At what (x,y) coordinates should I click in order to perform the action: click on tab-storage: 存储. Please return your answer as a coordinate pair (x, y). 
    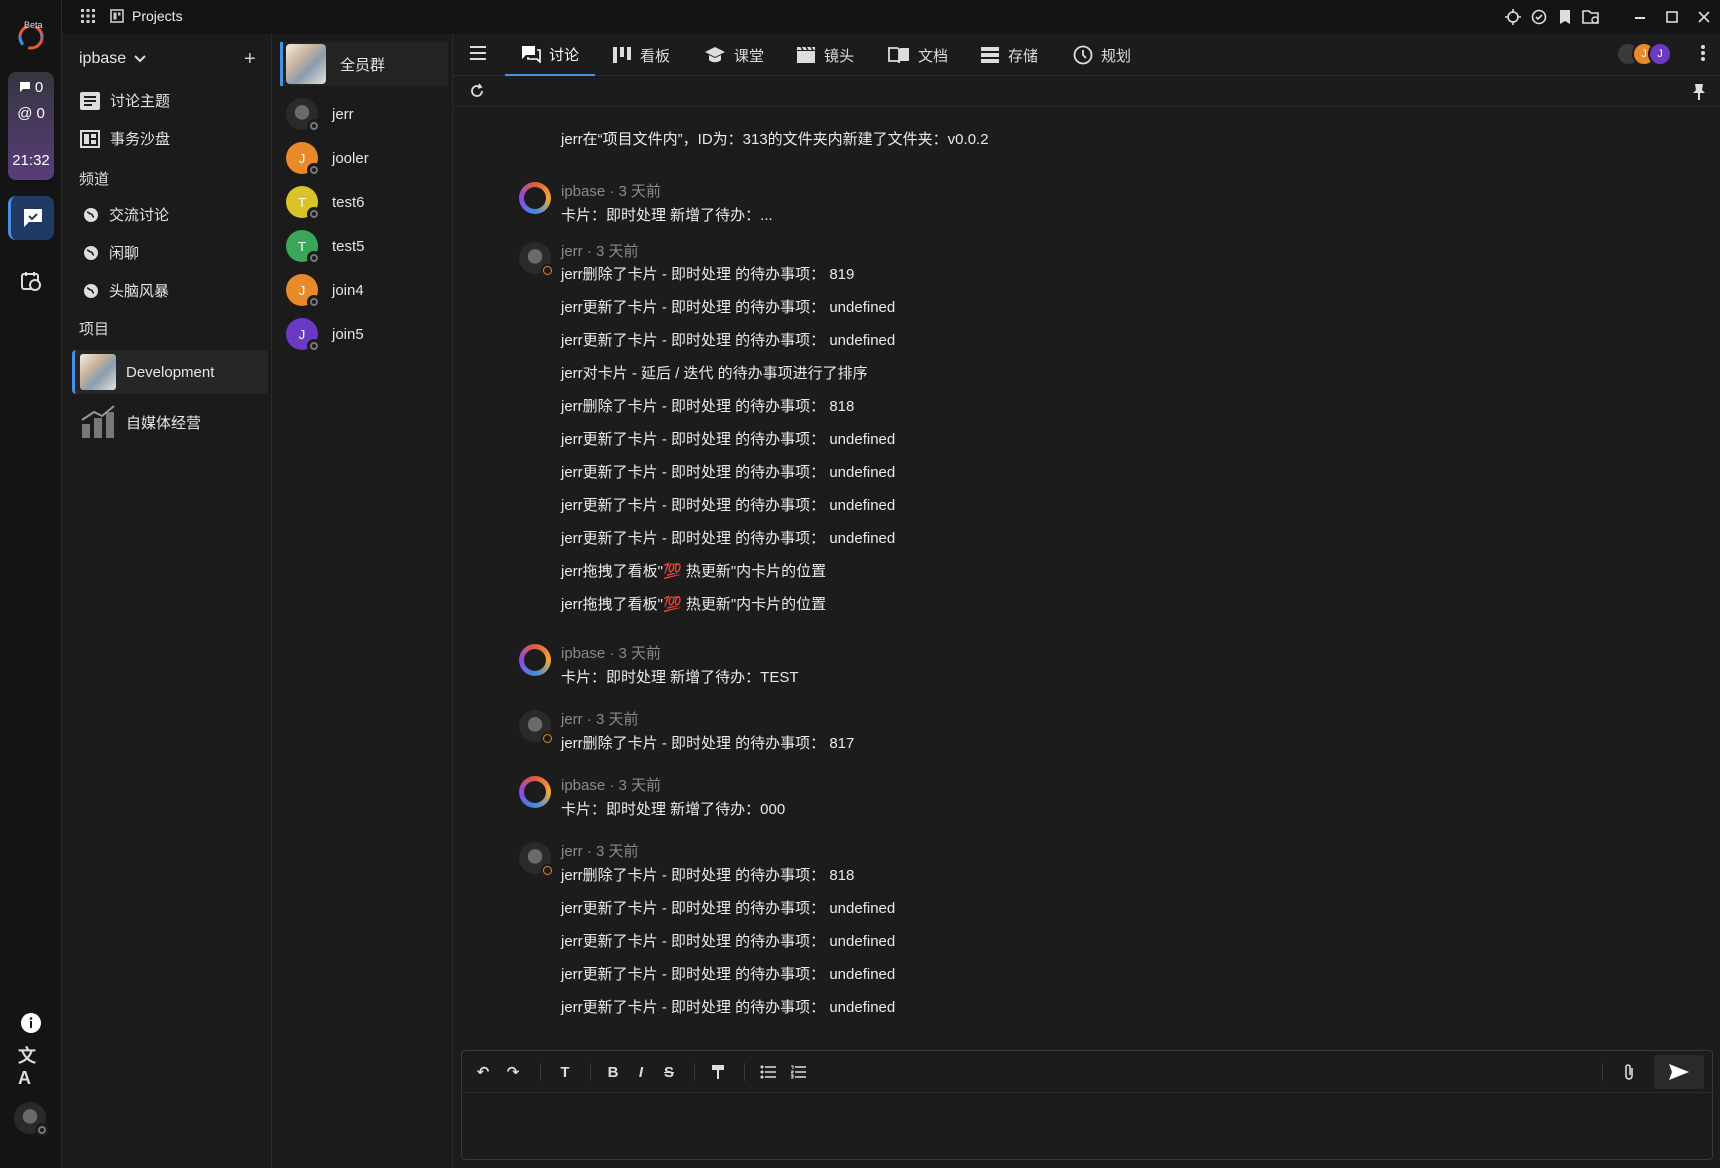
    Looking at the image, I should click on (1009, 55).